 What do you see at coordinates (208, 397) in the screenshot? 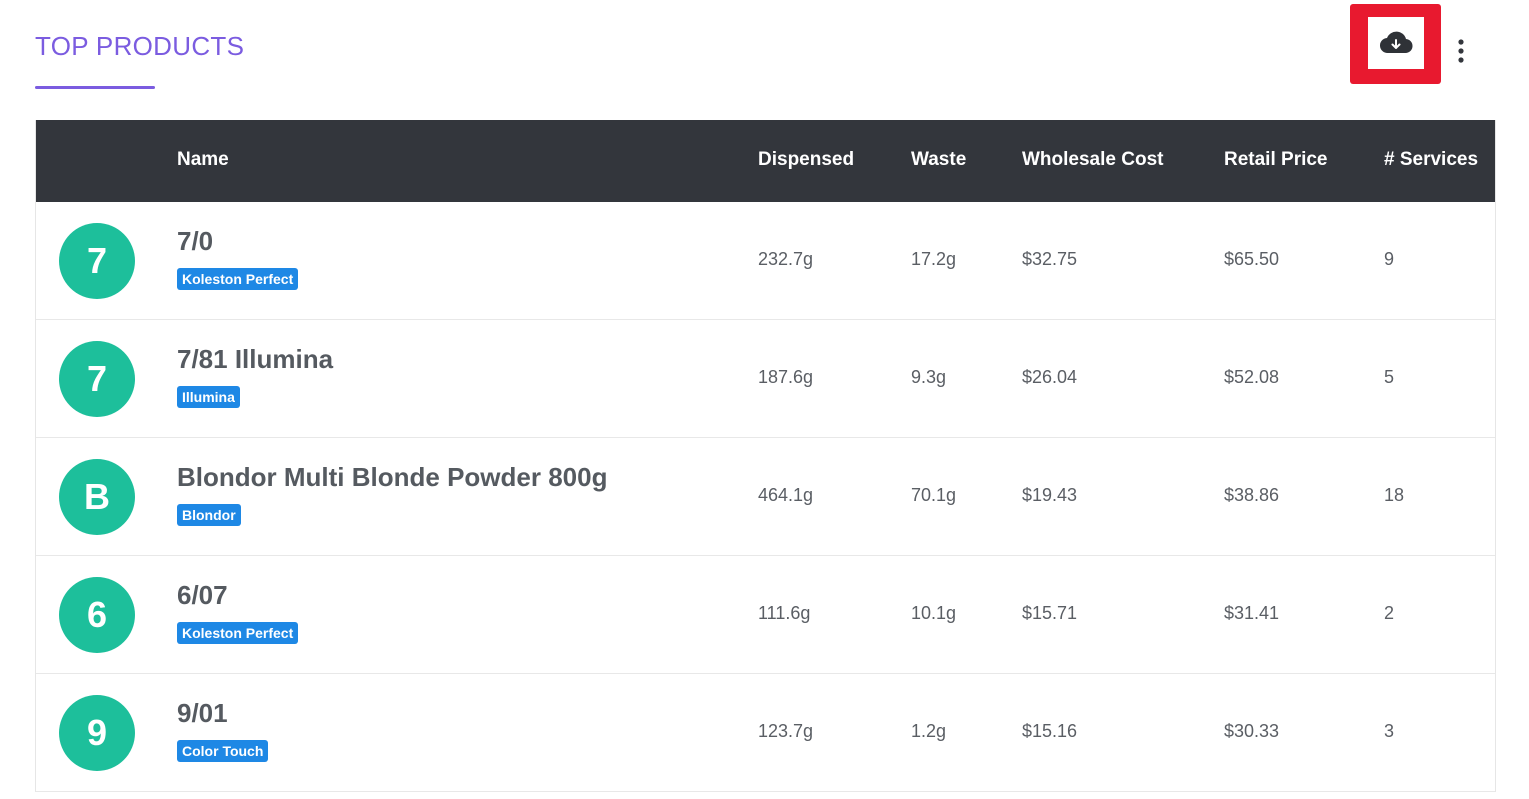
I see `brand-badge: Illumina` at bounding box center [208, 397].